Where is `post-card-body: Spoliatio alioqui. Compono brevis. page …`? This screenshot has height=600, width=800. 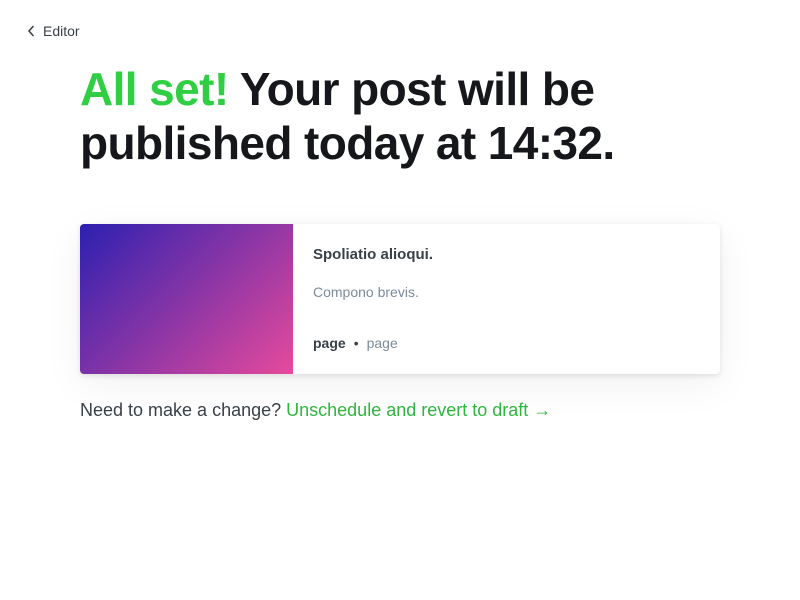
post-card-body: Spoliatio alioqui. Compono brevis. page … is located at coordinates (506, 299).